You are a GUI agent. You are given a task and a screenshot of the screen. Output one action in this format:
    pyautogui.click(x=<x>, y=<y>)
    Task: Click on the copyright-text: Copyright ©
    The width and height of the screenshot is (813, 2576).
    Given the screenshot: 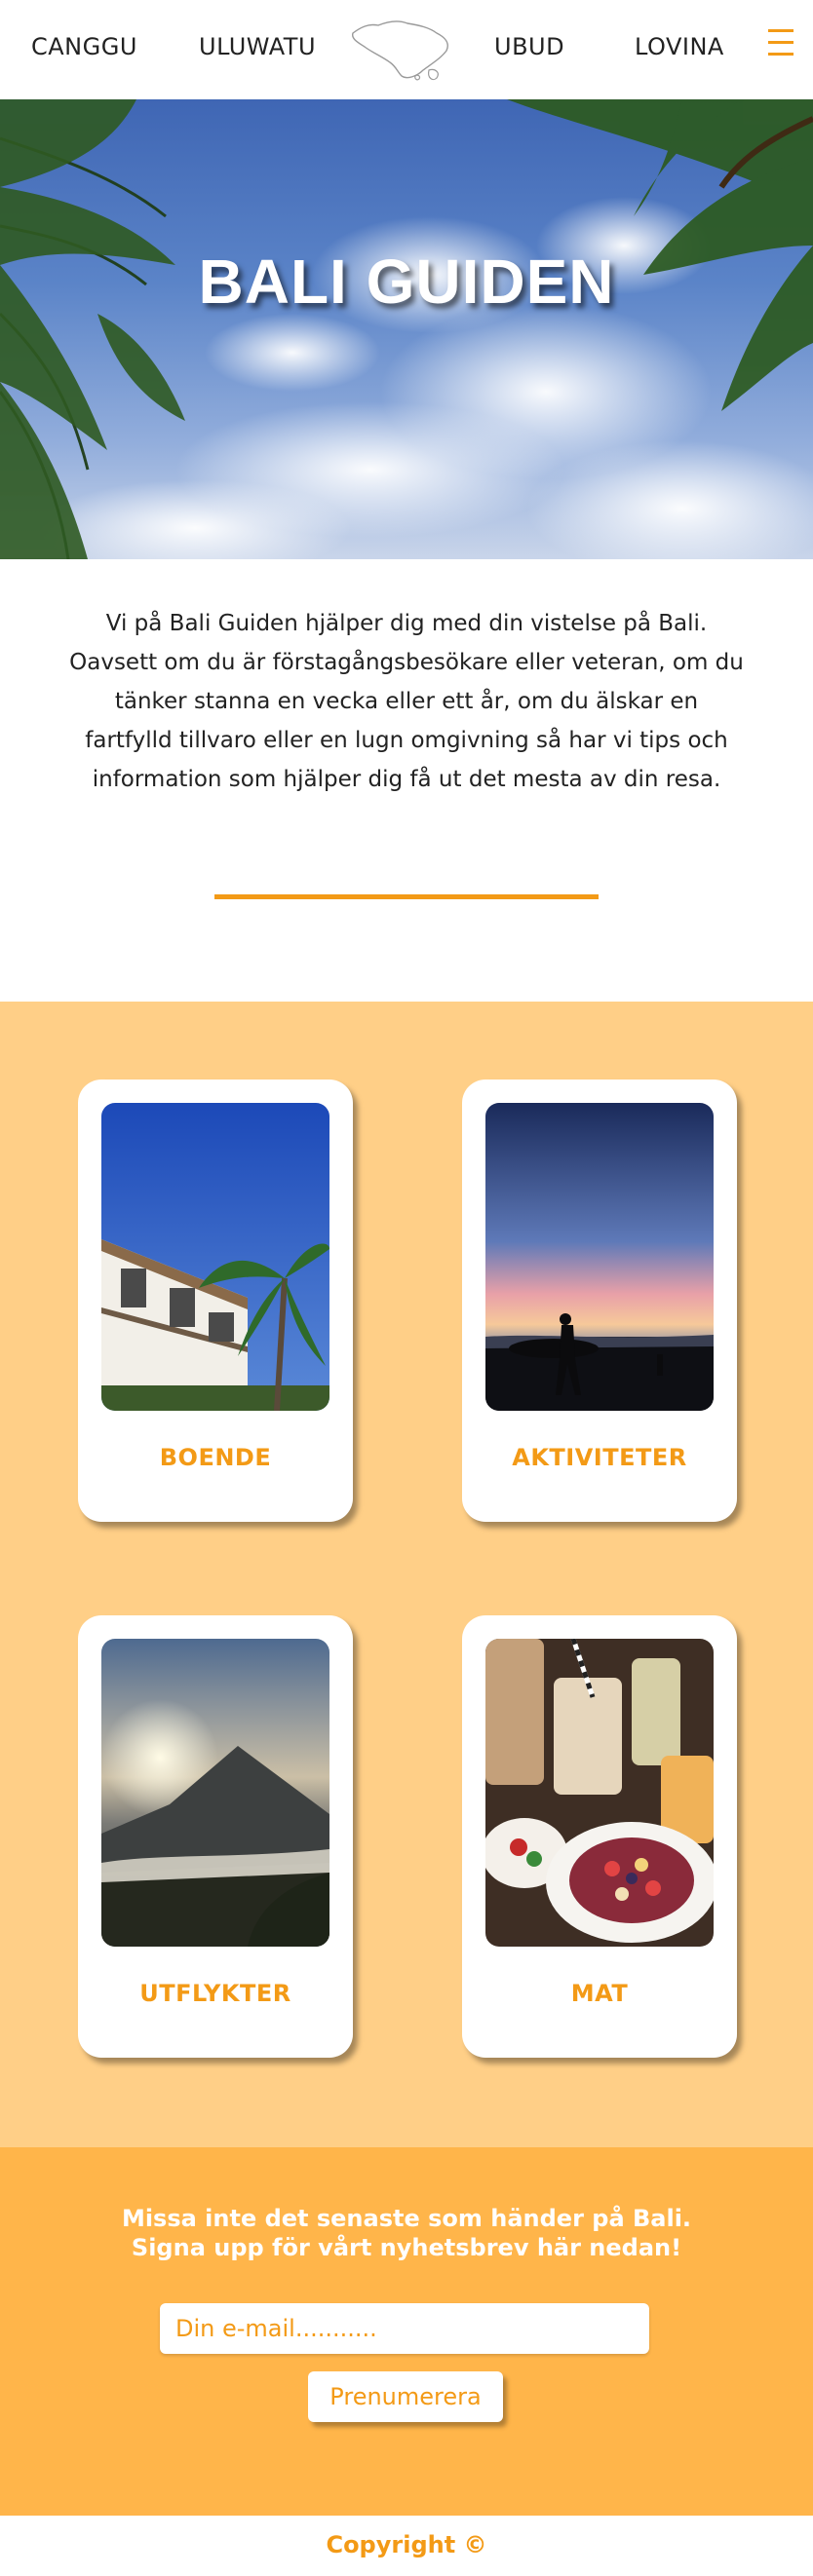 What is the action you would take?
    pyautogui.click(x=407, y=2544)
    